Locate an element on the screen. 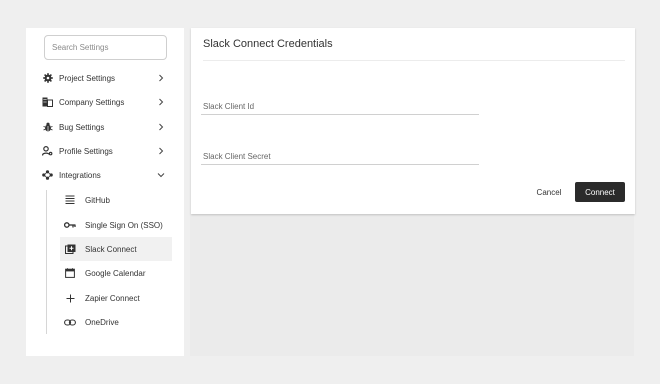 Image resolution: width=660 pixels, height=384 pixels. gear-icon is located at coordinates (47, 78).